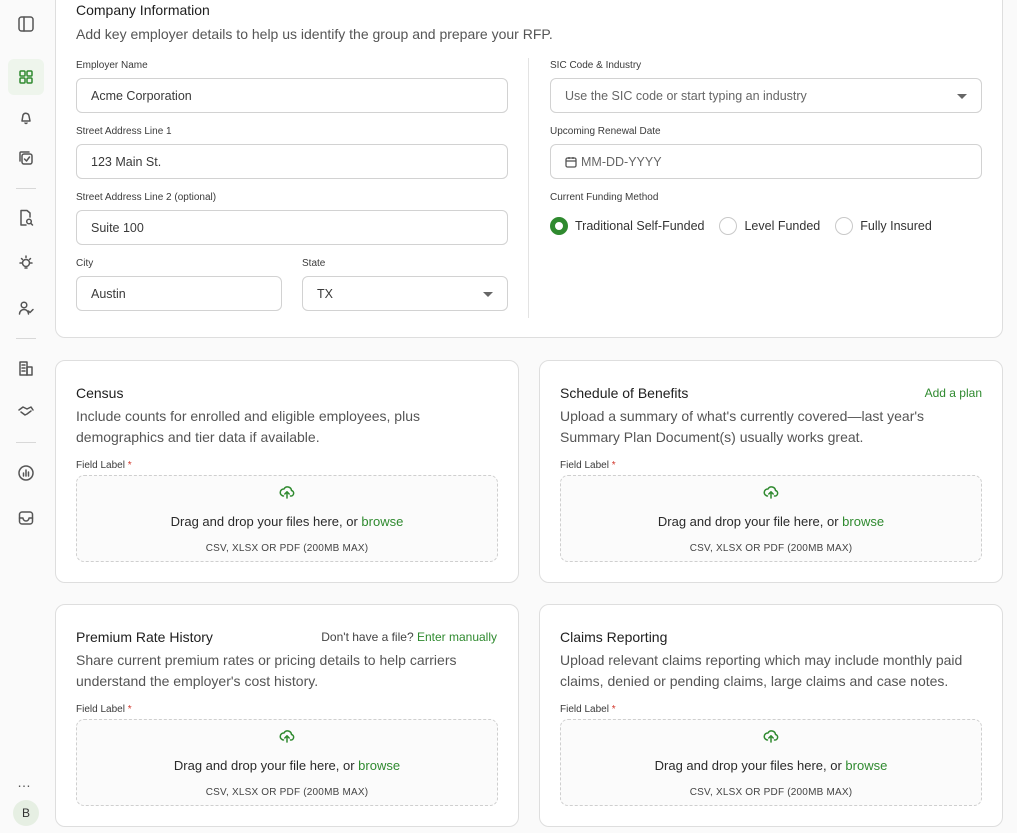  Describe the element at coordinates (528, 188) in the screenshot. I see `column-divider` at that location.